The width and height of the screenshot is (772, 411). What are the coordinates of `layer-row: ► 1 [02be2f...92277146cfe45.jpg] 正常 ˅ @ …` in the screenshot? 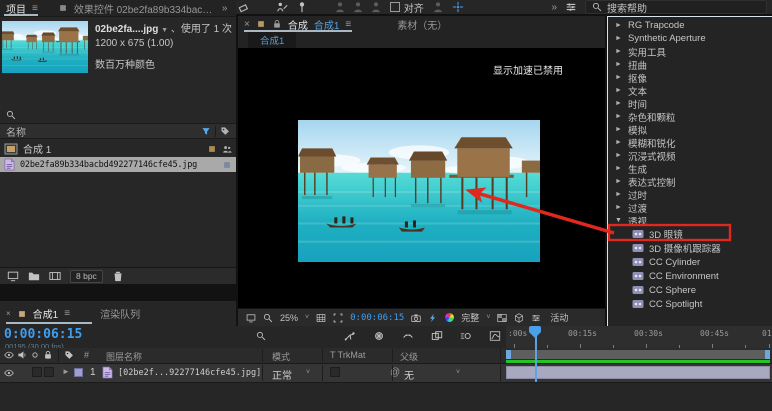 It's located at (386, 373).